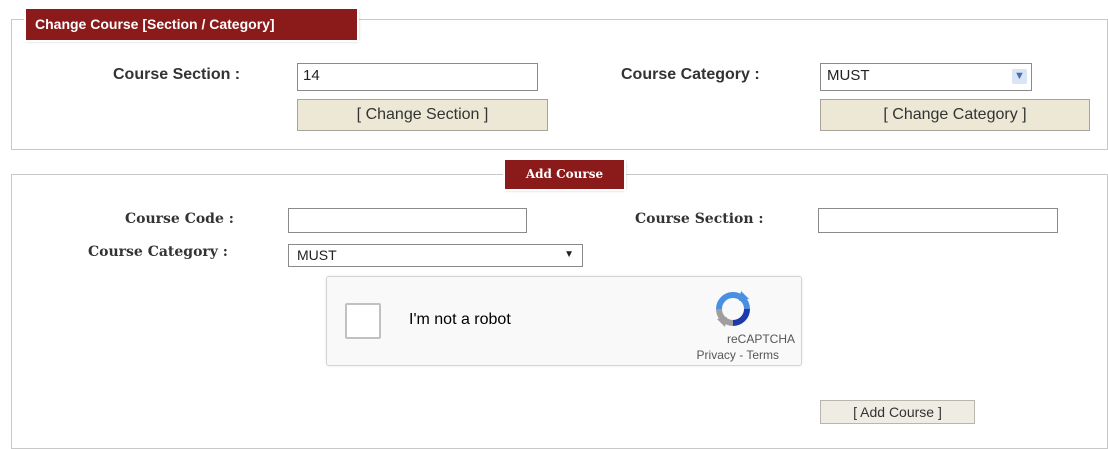  I want to click on recaptcha-links: Privacy - Terms, so click(738, 355).